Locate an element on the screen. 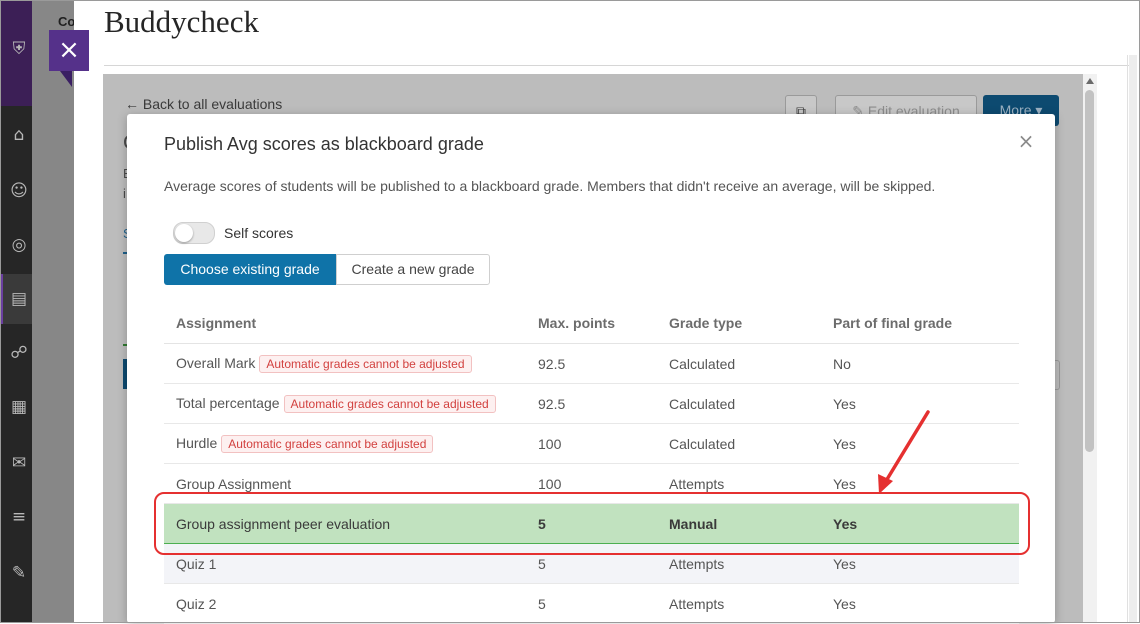  scroll-up-arrow-icon is located at coordinates (1090, 81).